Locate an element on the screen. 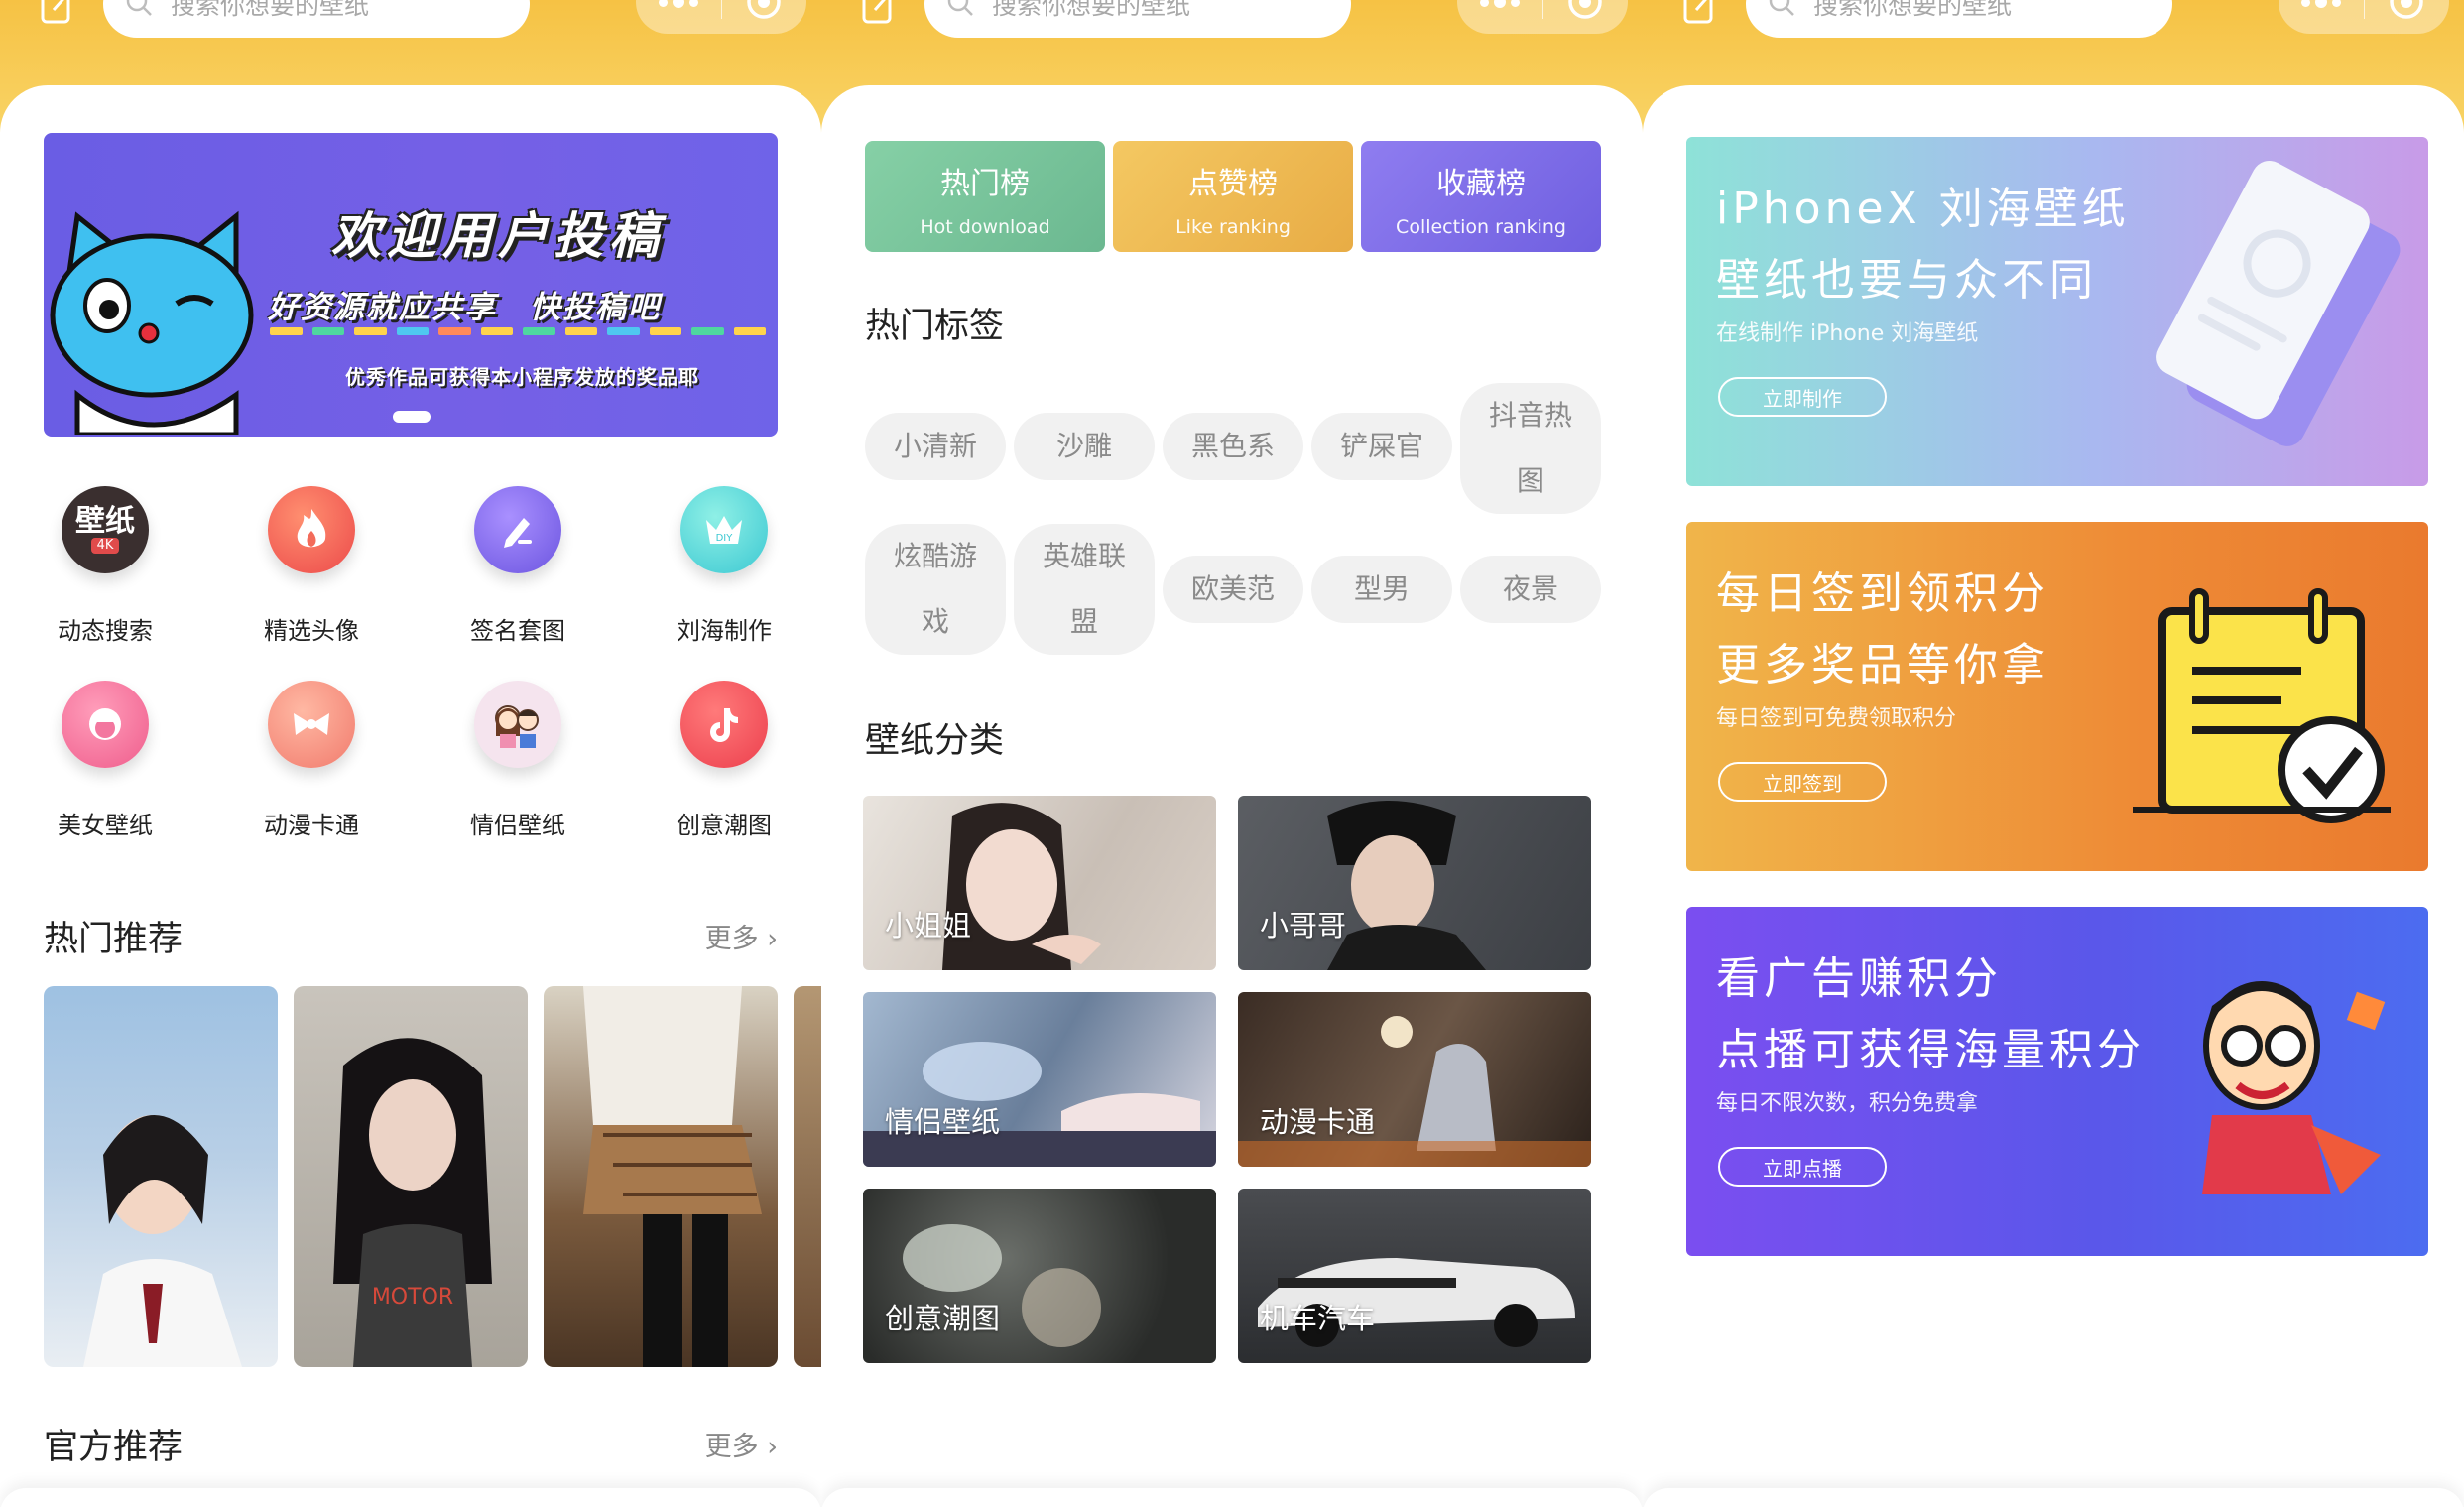 The image size is (2464, 1507). category-vehicles: 机车汽车 is located at coordinates (1414, 1276).